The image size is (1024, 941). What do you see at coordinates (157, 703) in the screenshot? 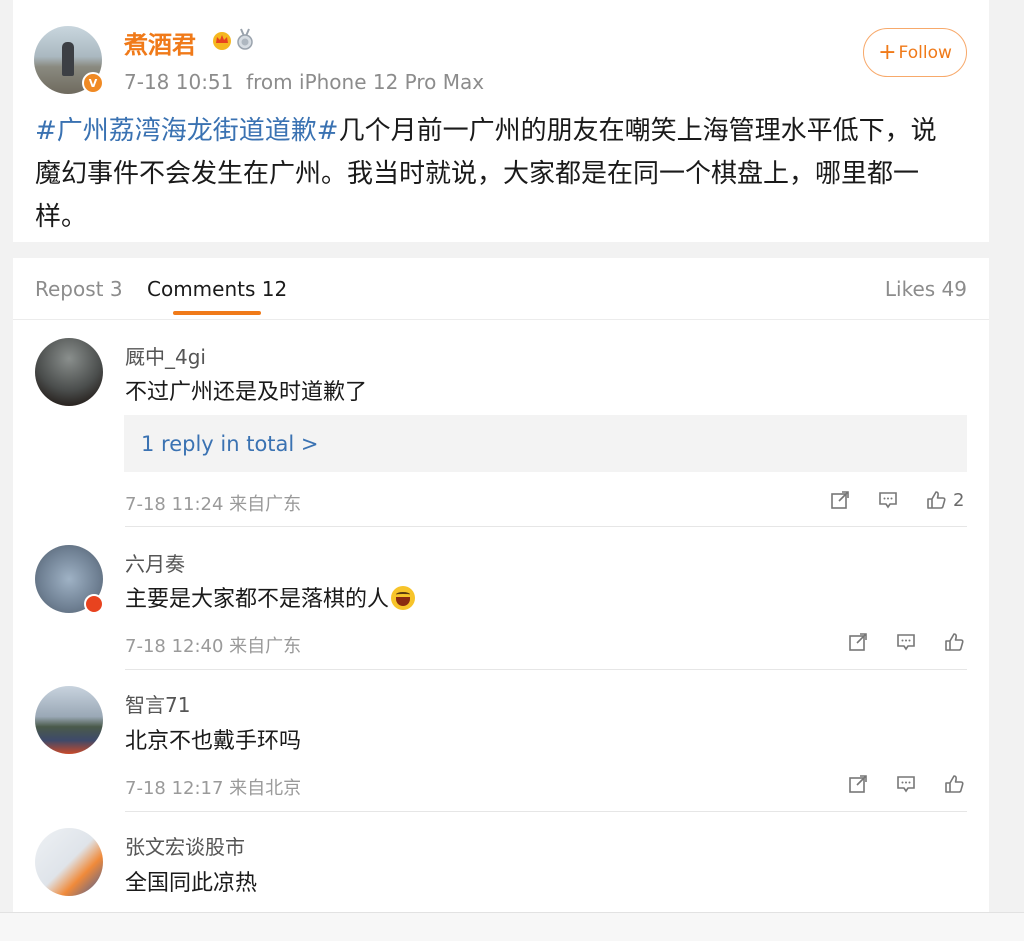
I see `commenter-name: 智言71` at bounding box center [157, 703].